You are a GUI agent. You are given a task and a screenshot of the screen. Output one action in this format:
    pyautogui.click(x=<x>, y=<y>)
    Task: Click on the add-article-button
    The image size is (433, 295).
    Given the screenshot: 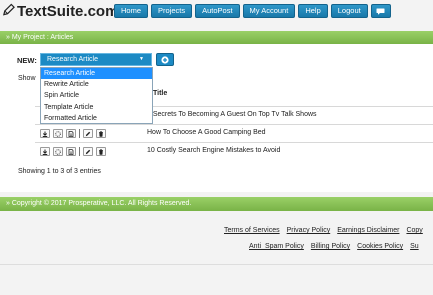 What is the action you would take?
    pyautogui.click(x=165, y=59)
    